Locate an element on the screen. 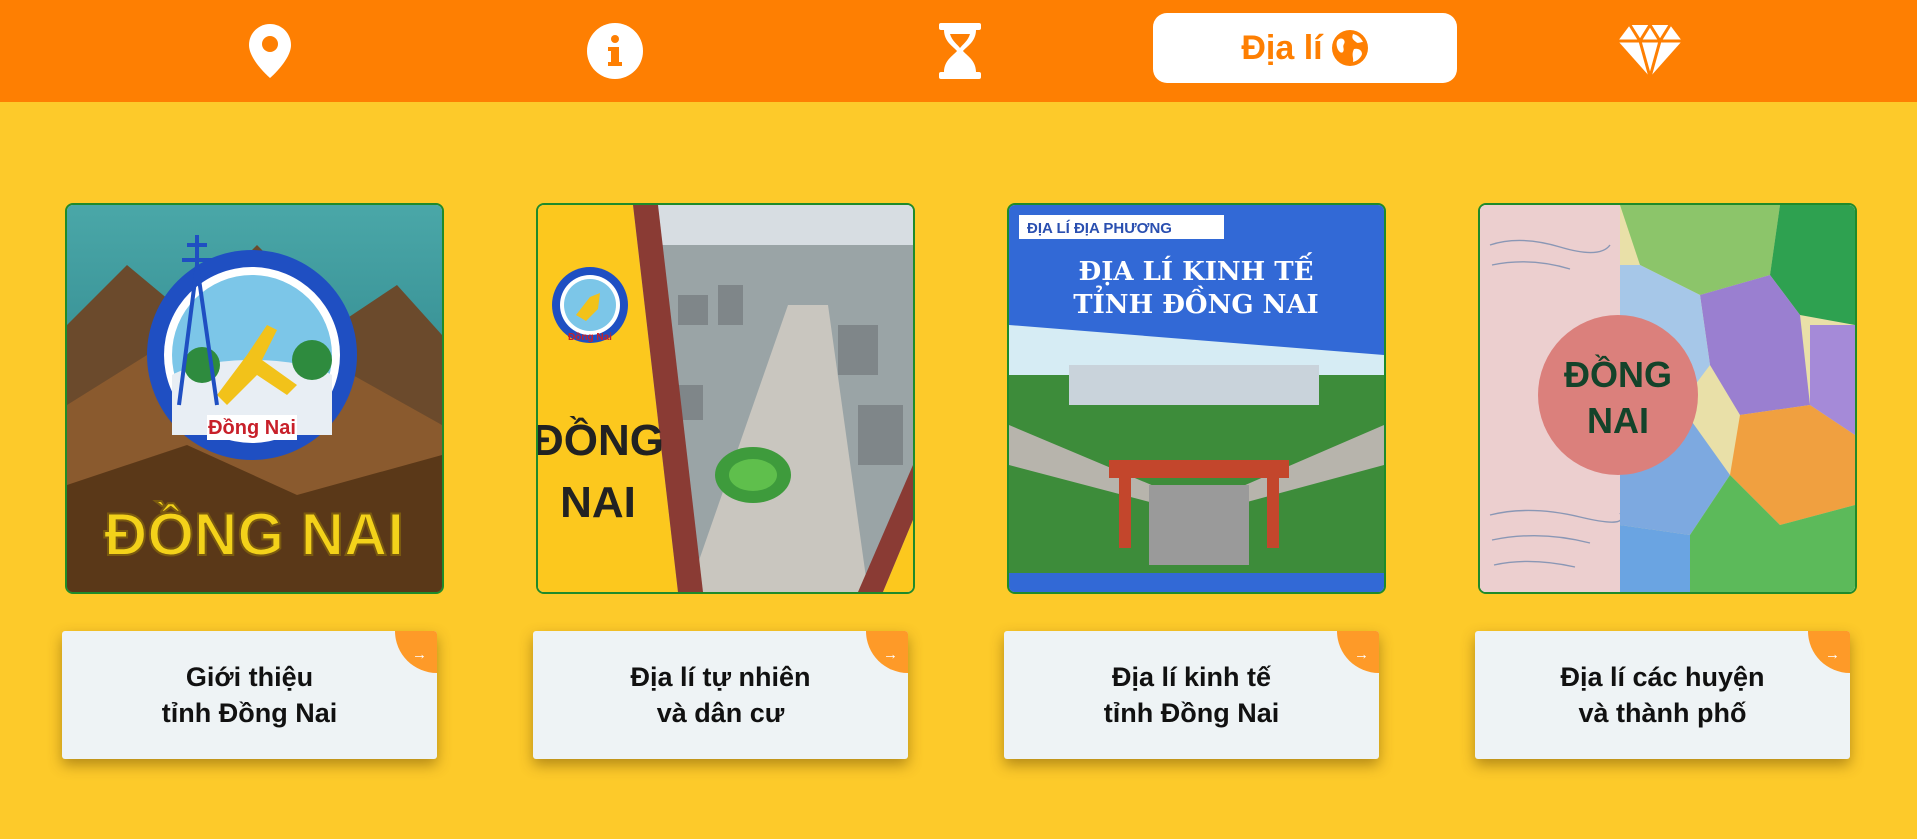  nav-info is located at coordinates (615, 51).